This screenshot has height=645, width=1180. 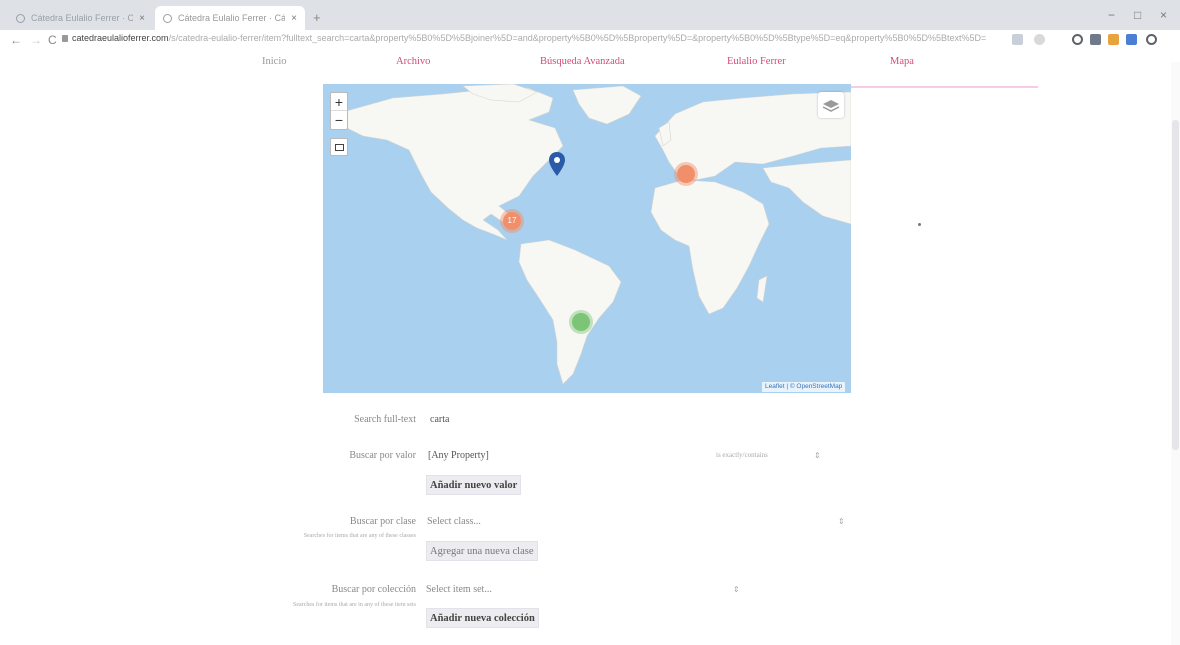 I want to click on valor-label: Buscar por valor, so click(x=382, y=455).